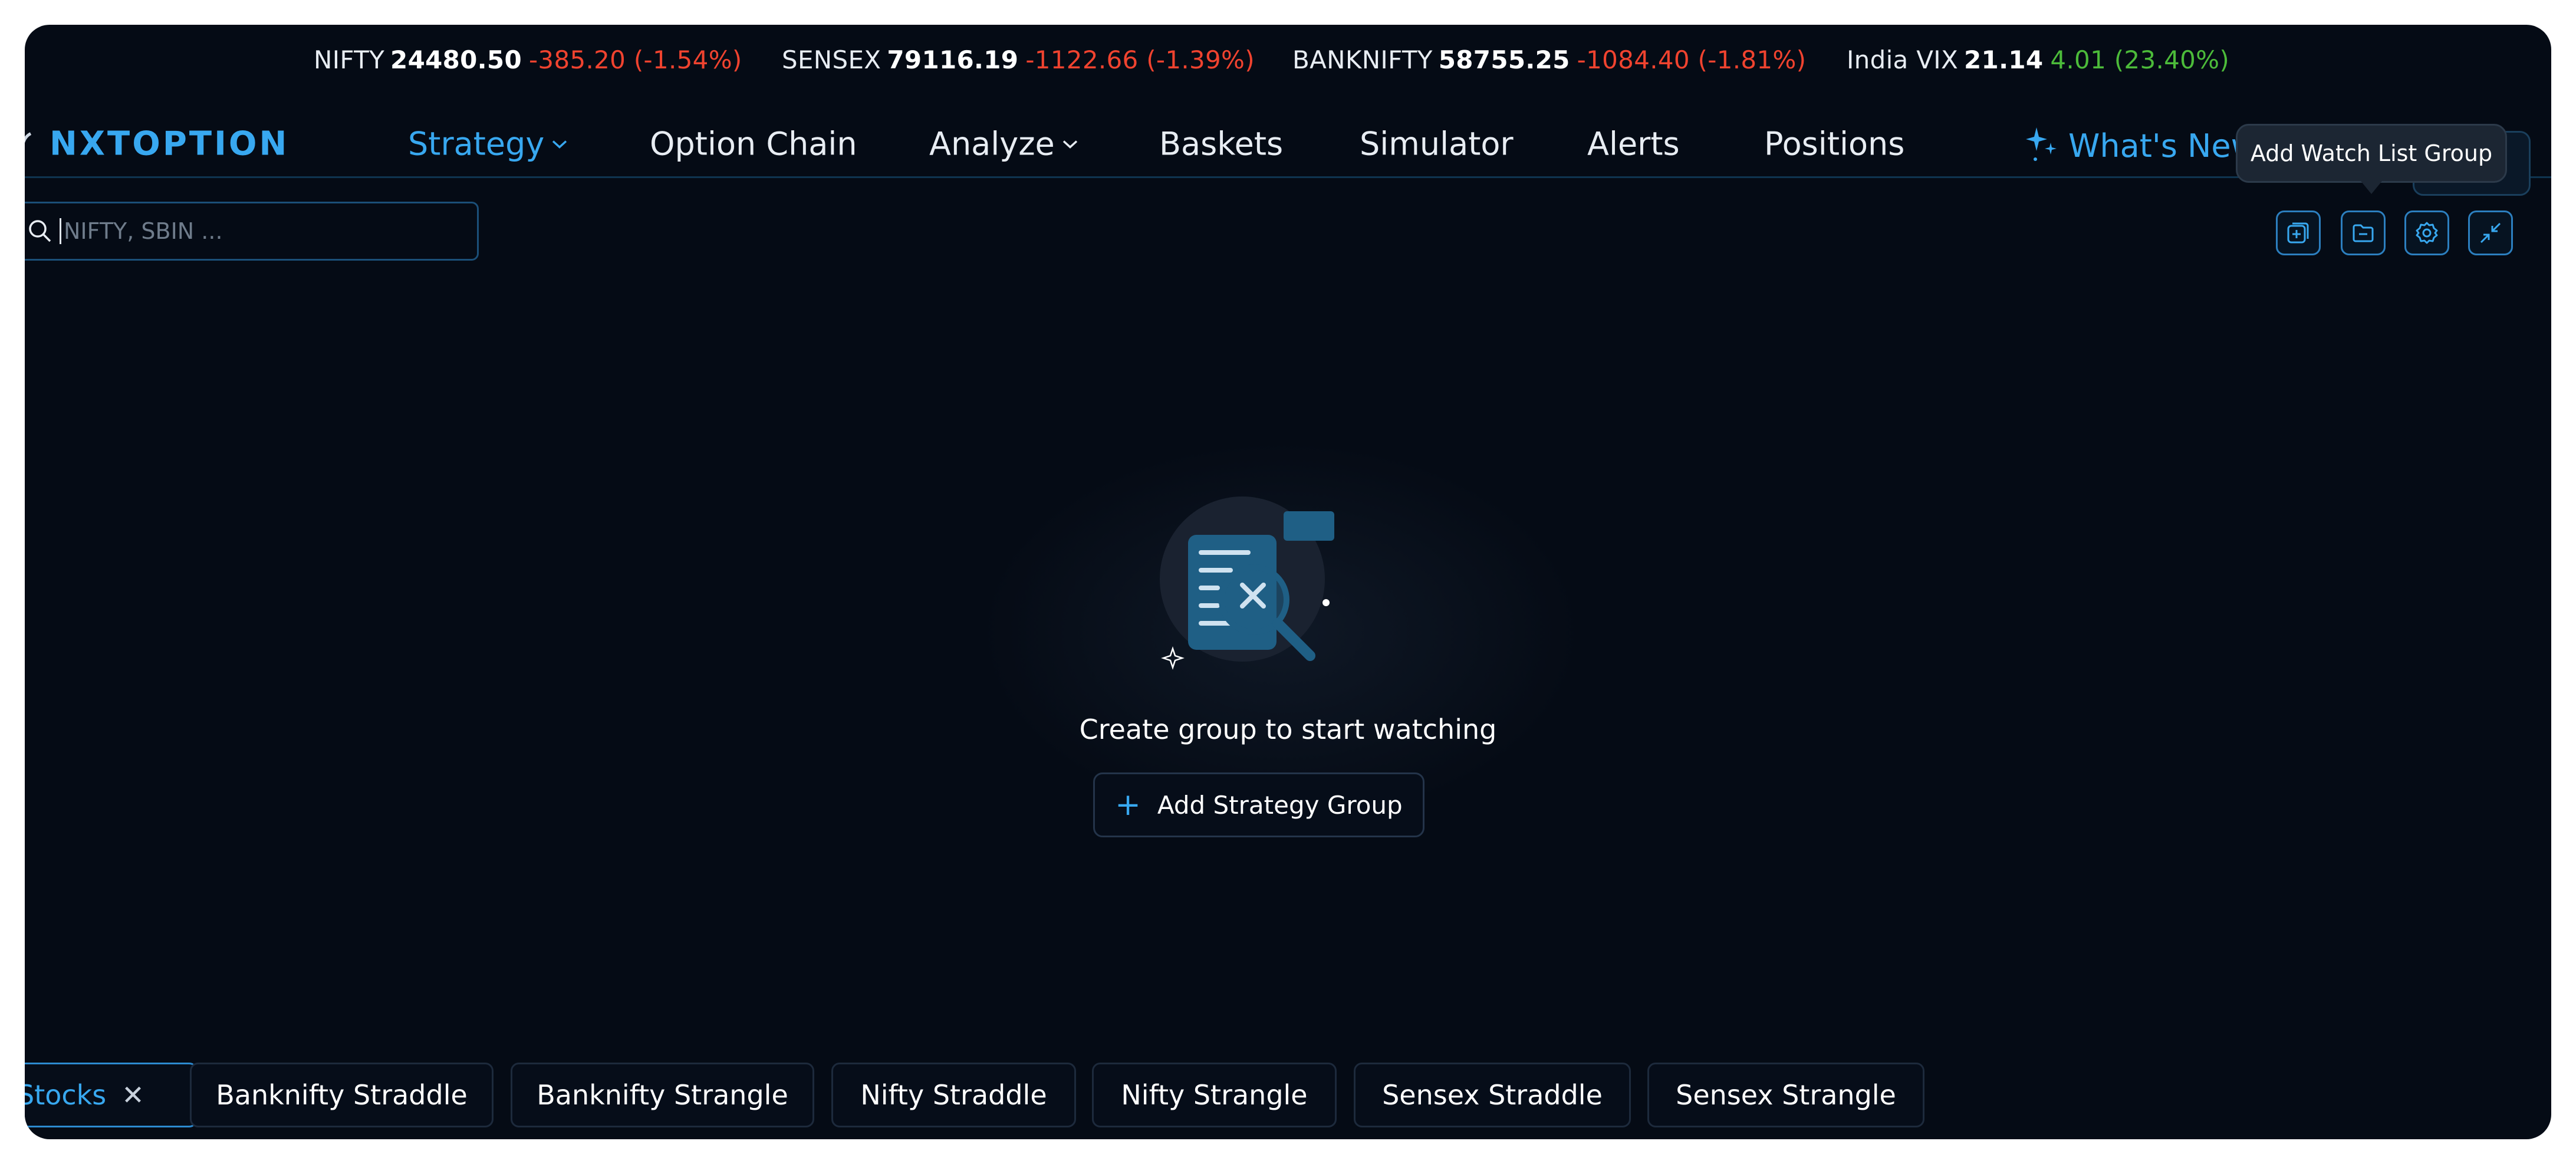  What do you see at coordinates (456, 59) in the screenshot?
I see `ticker-price: 24480.50` at bounding box center [456, 59].